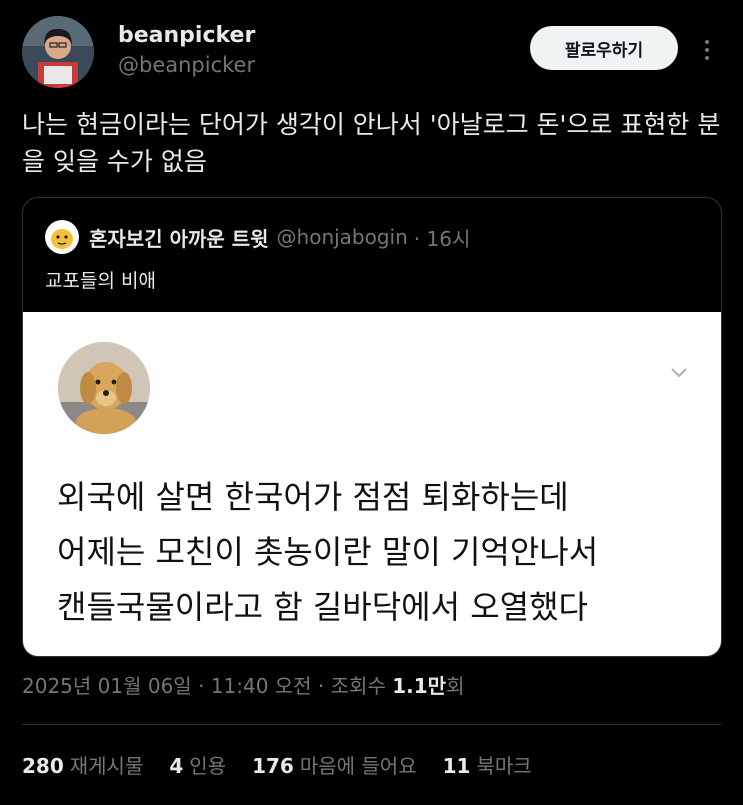 This screenshot has width=743, height=805. Describe the element at coordinates (328, 552) in the screenshot. I see `image-text-line: 어제는 모친이 촛농이란 말이 기억안나서` at that location.